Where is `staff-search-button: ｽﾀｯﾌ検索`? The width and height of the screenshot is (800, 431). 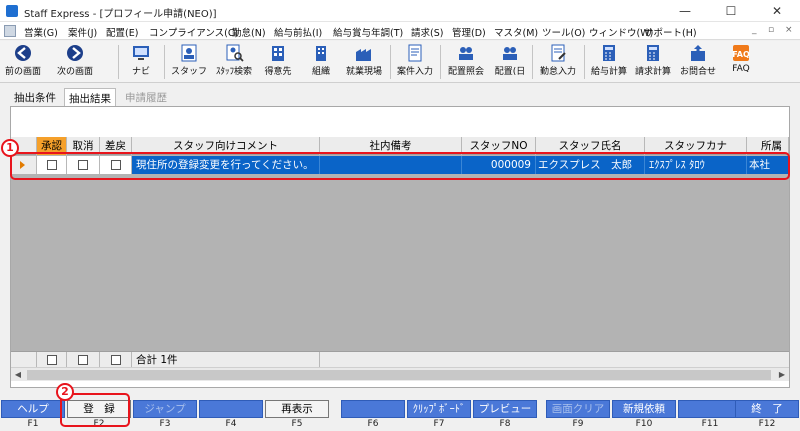
staff-search-button: ｽﾀｯﾌ検索 is located at coordinates (234, 62).